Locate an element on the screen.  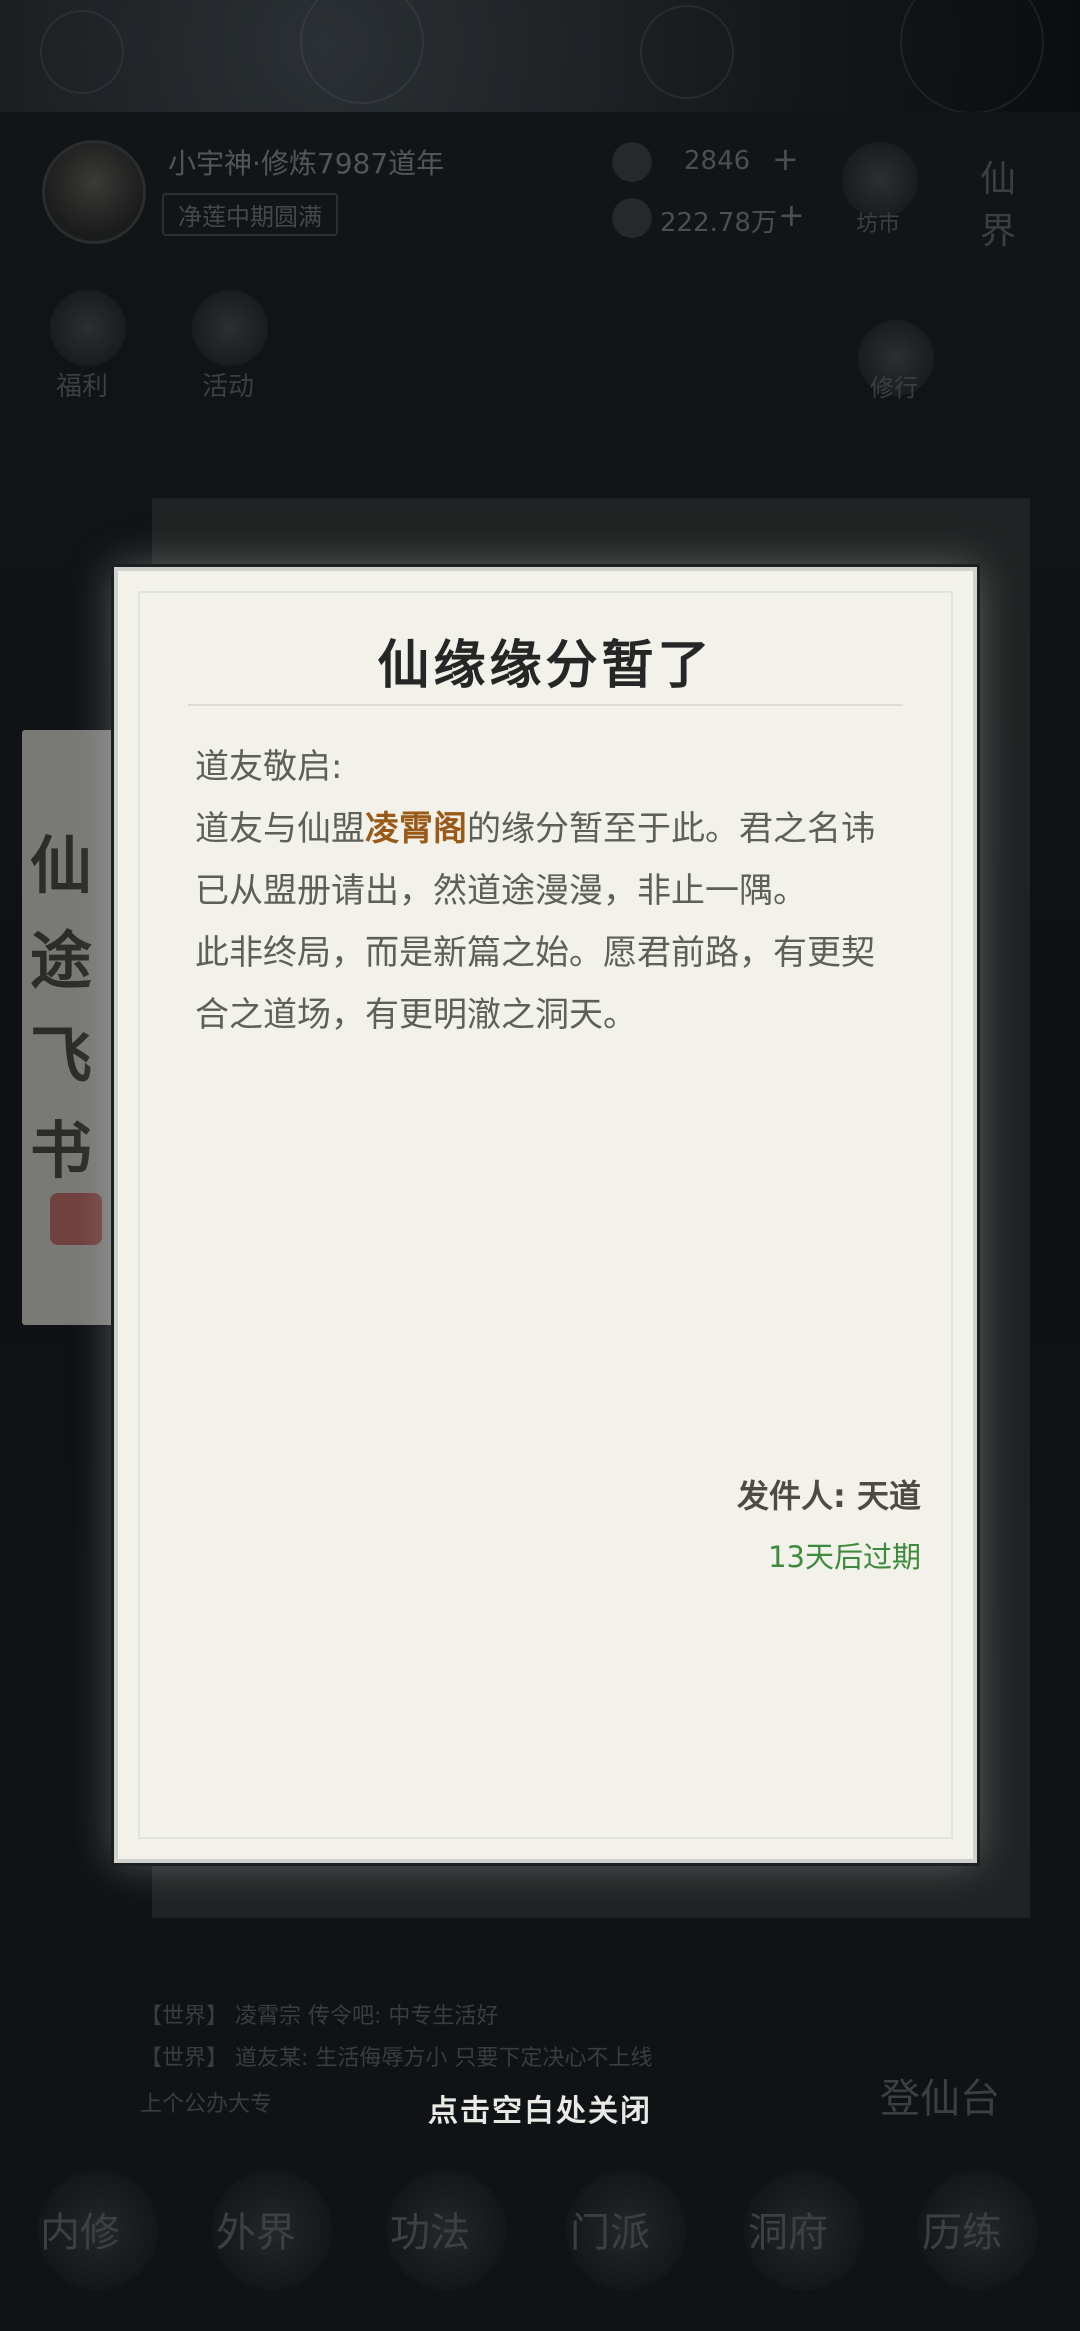
welfare-label: 福利 is located at coordinates (82, 387).